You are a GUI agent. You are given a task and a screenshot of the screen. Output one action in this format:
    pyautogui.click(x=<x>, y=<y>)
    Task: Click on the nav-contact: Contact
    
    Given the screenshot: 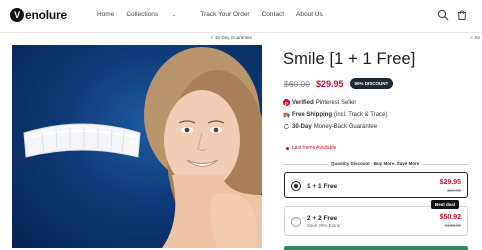 What is the action you would take?
    pyautogui.click(x=273, y=14)
    